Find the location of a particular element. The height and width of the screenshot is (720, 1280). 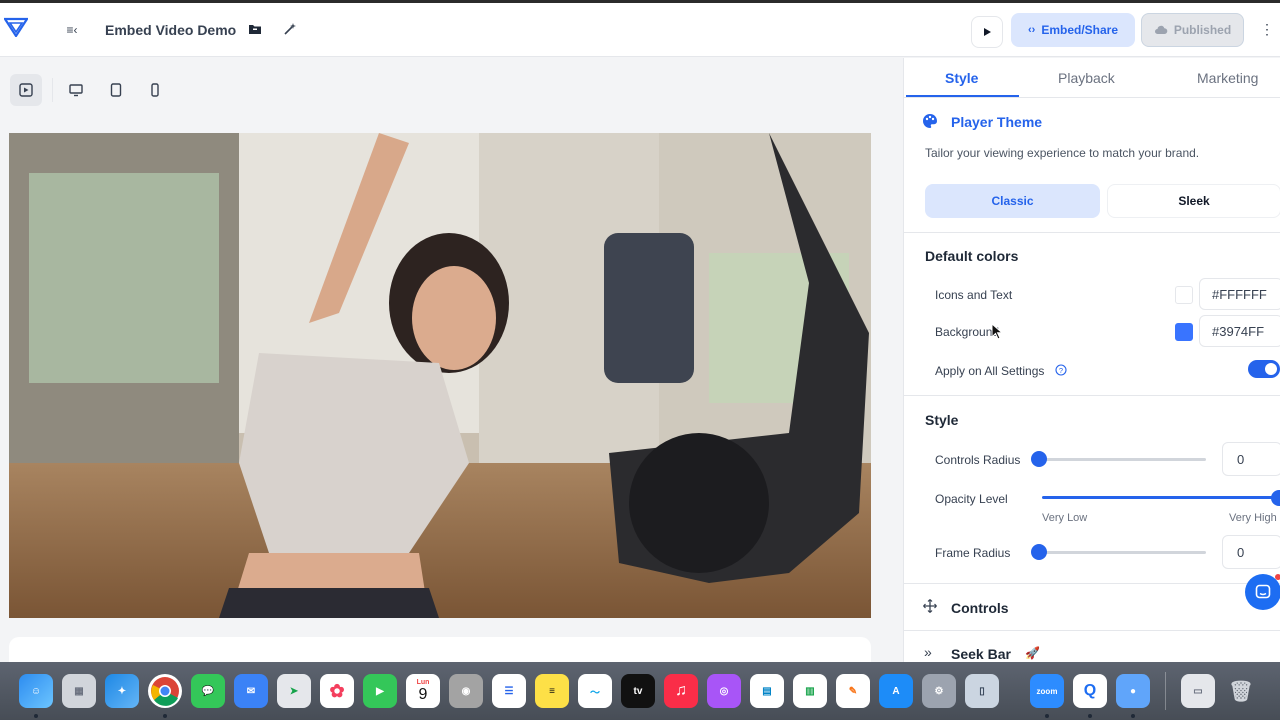

contacts-icon: ◉ is located at coordinates (466, 691).